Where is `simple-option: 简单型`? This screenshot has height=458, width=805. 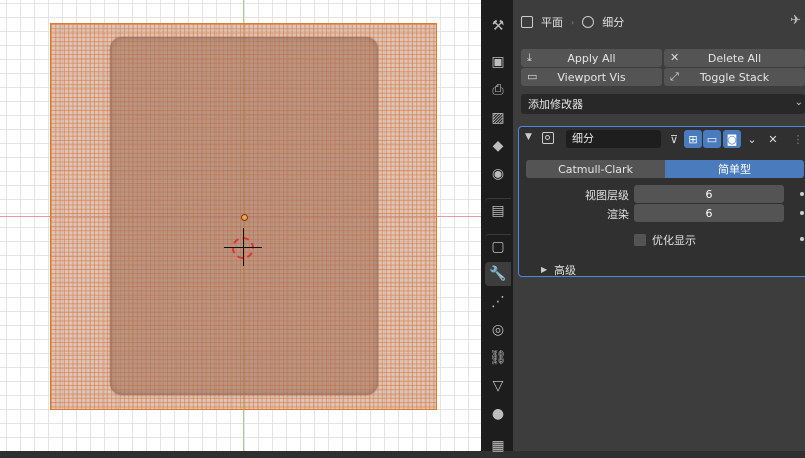
simple-option: 简单型 is located at coordinates (734, 169).